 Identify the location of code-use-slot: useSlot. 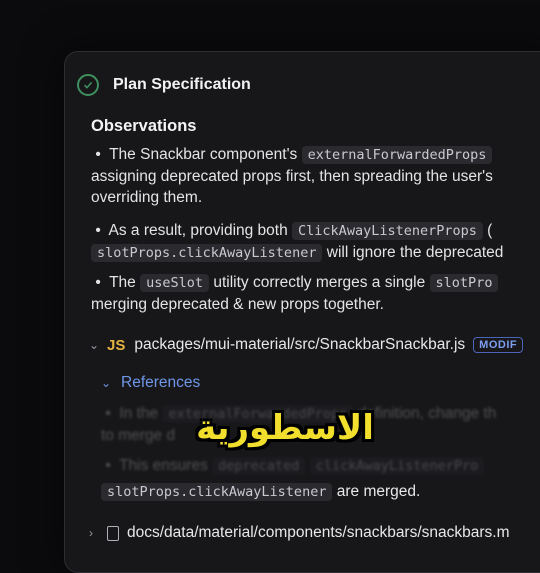
(175, 283).